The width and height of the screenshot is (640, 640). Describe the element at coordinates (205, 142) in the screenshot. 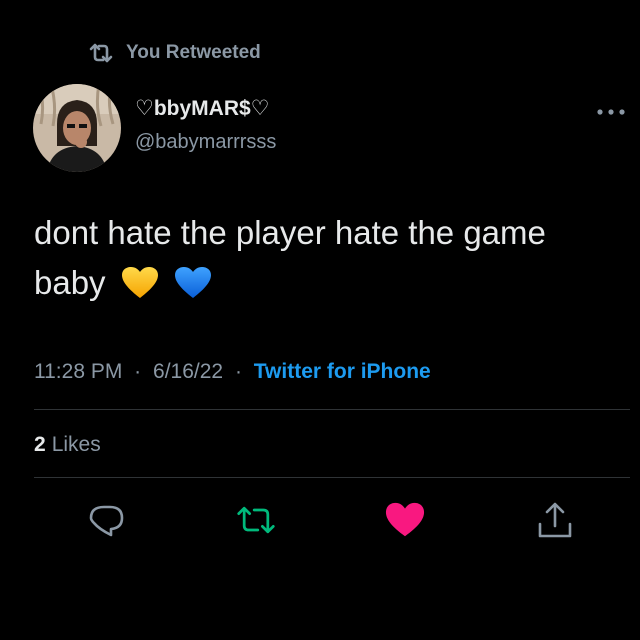

I see `handle: @babymarrrsss` at that location.